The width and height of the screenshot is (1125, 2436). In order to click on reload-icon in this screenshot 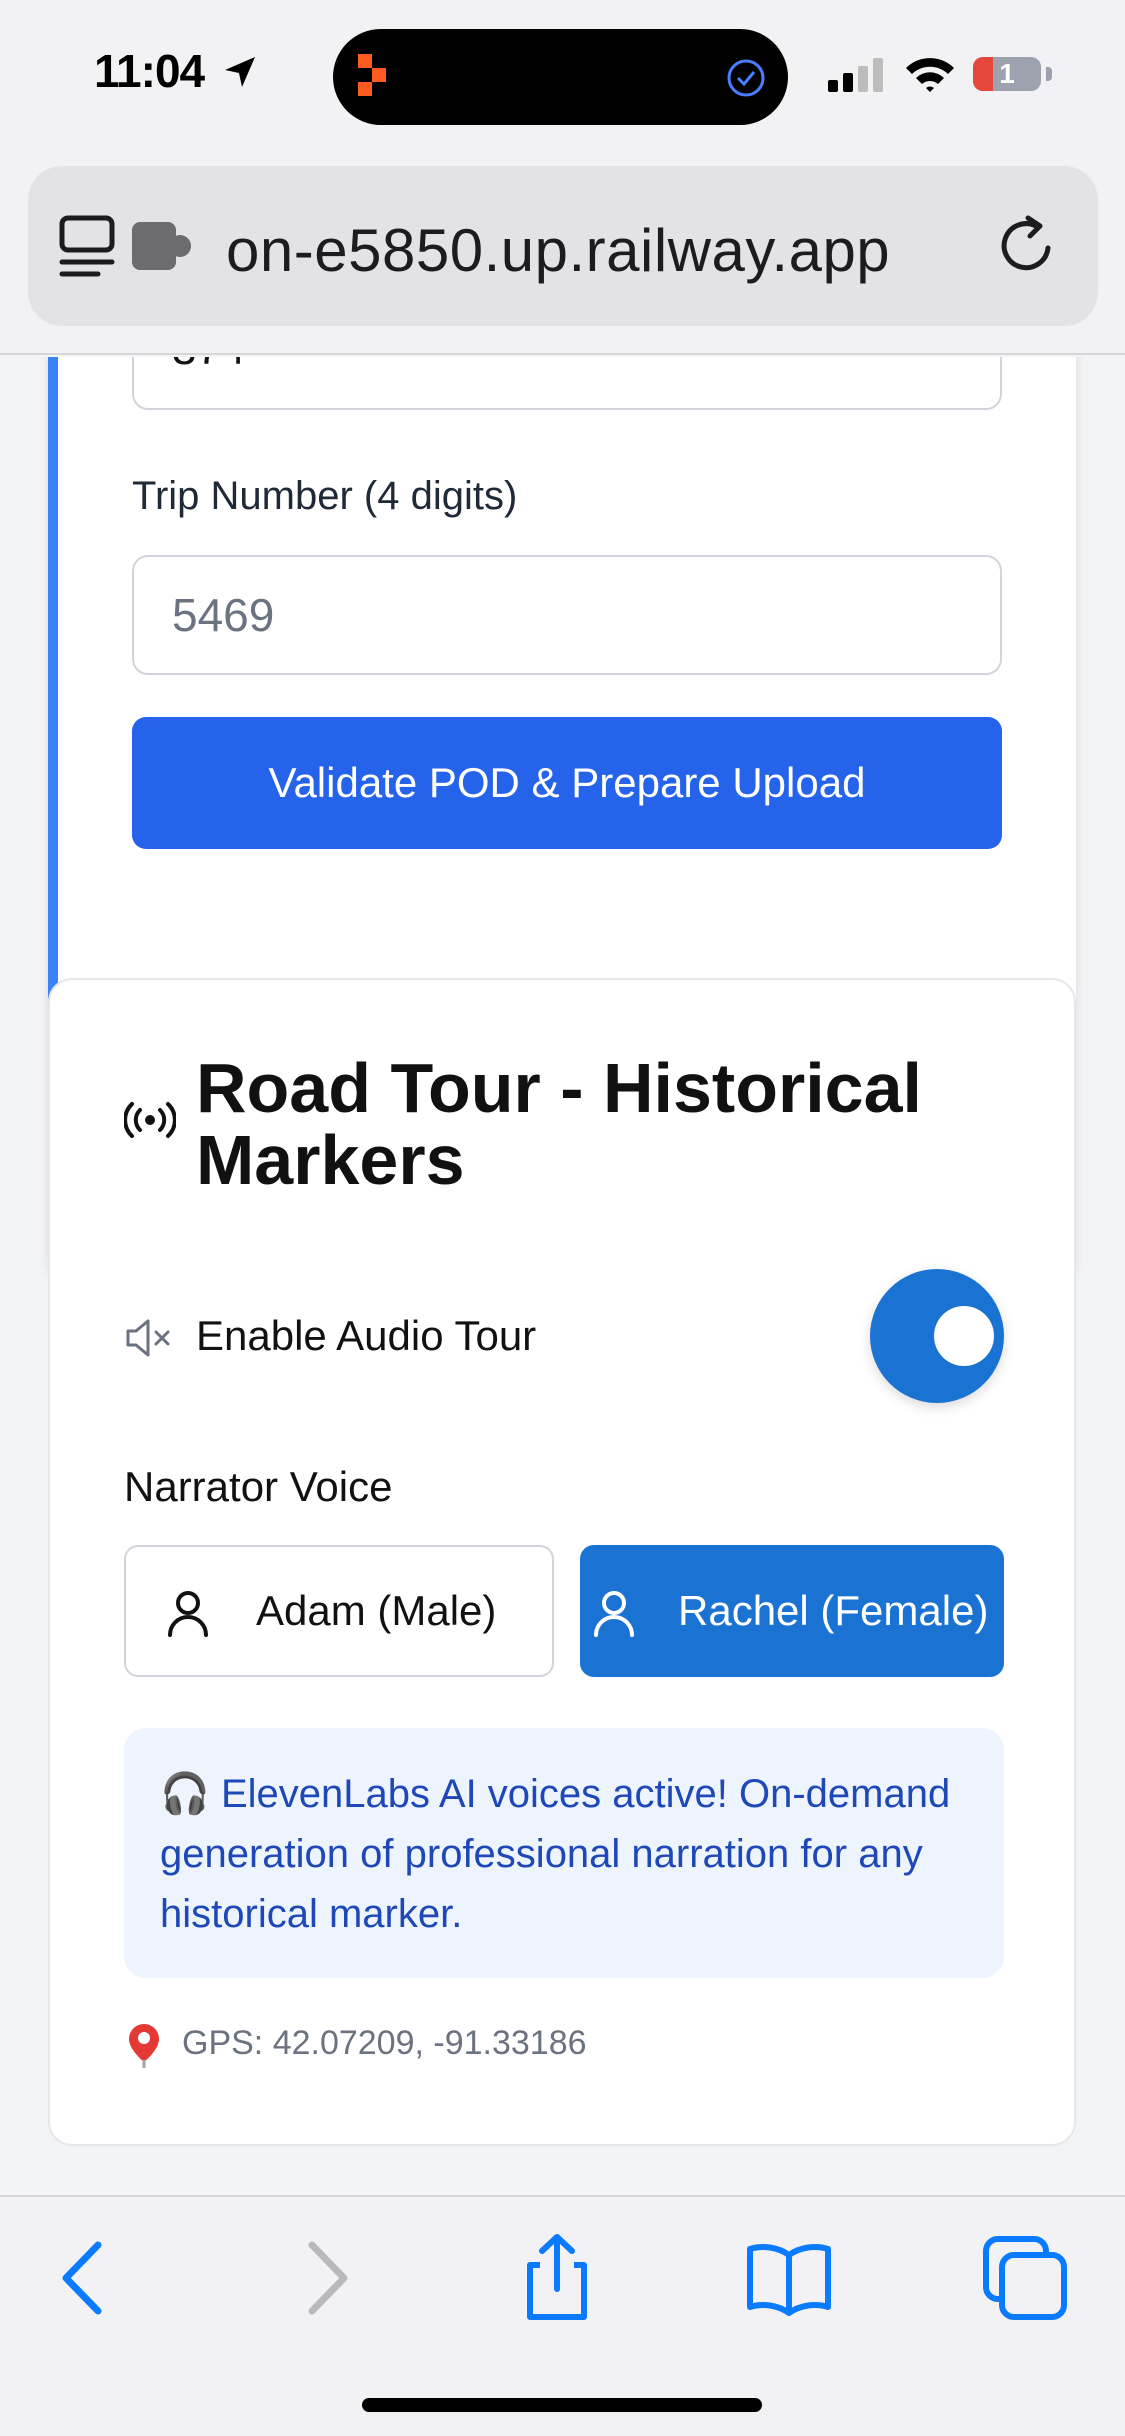, I will do `click(1028, 246)`.